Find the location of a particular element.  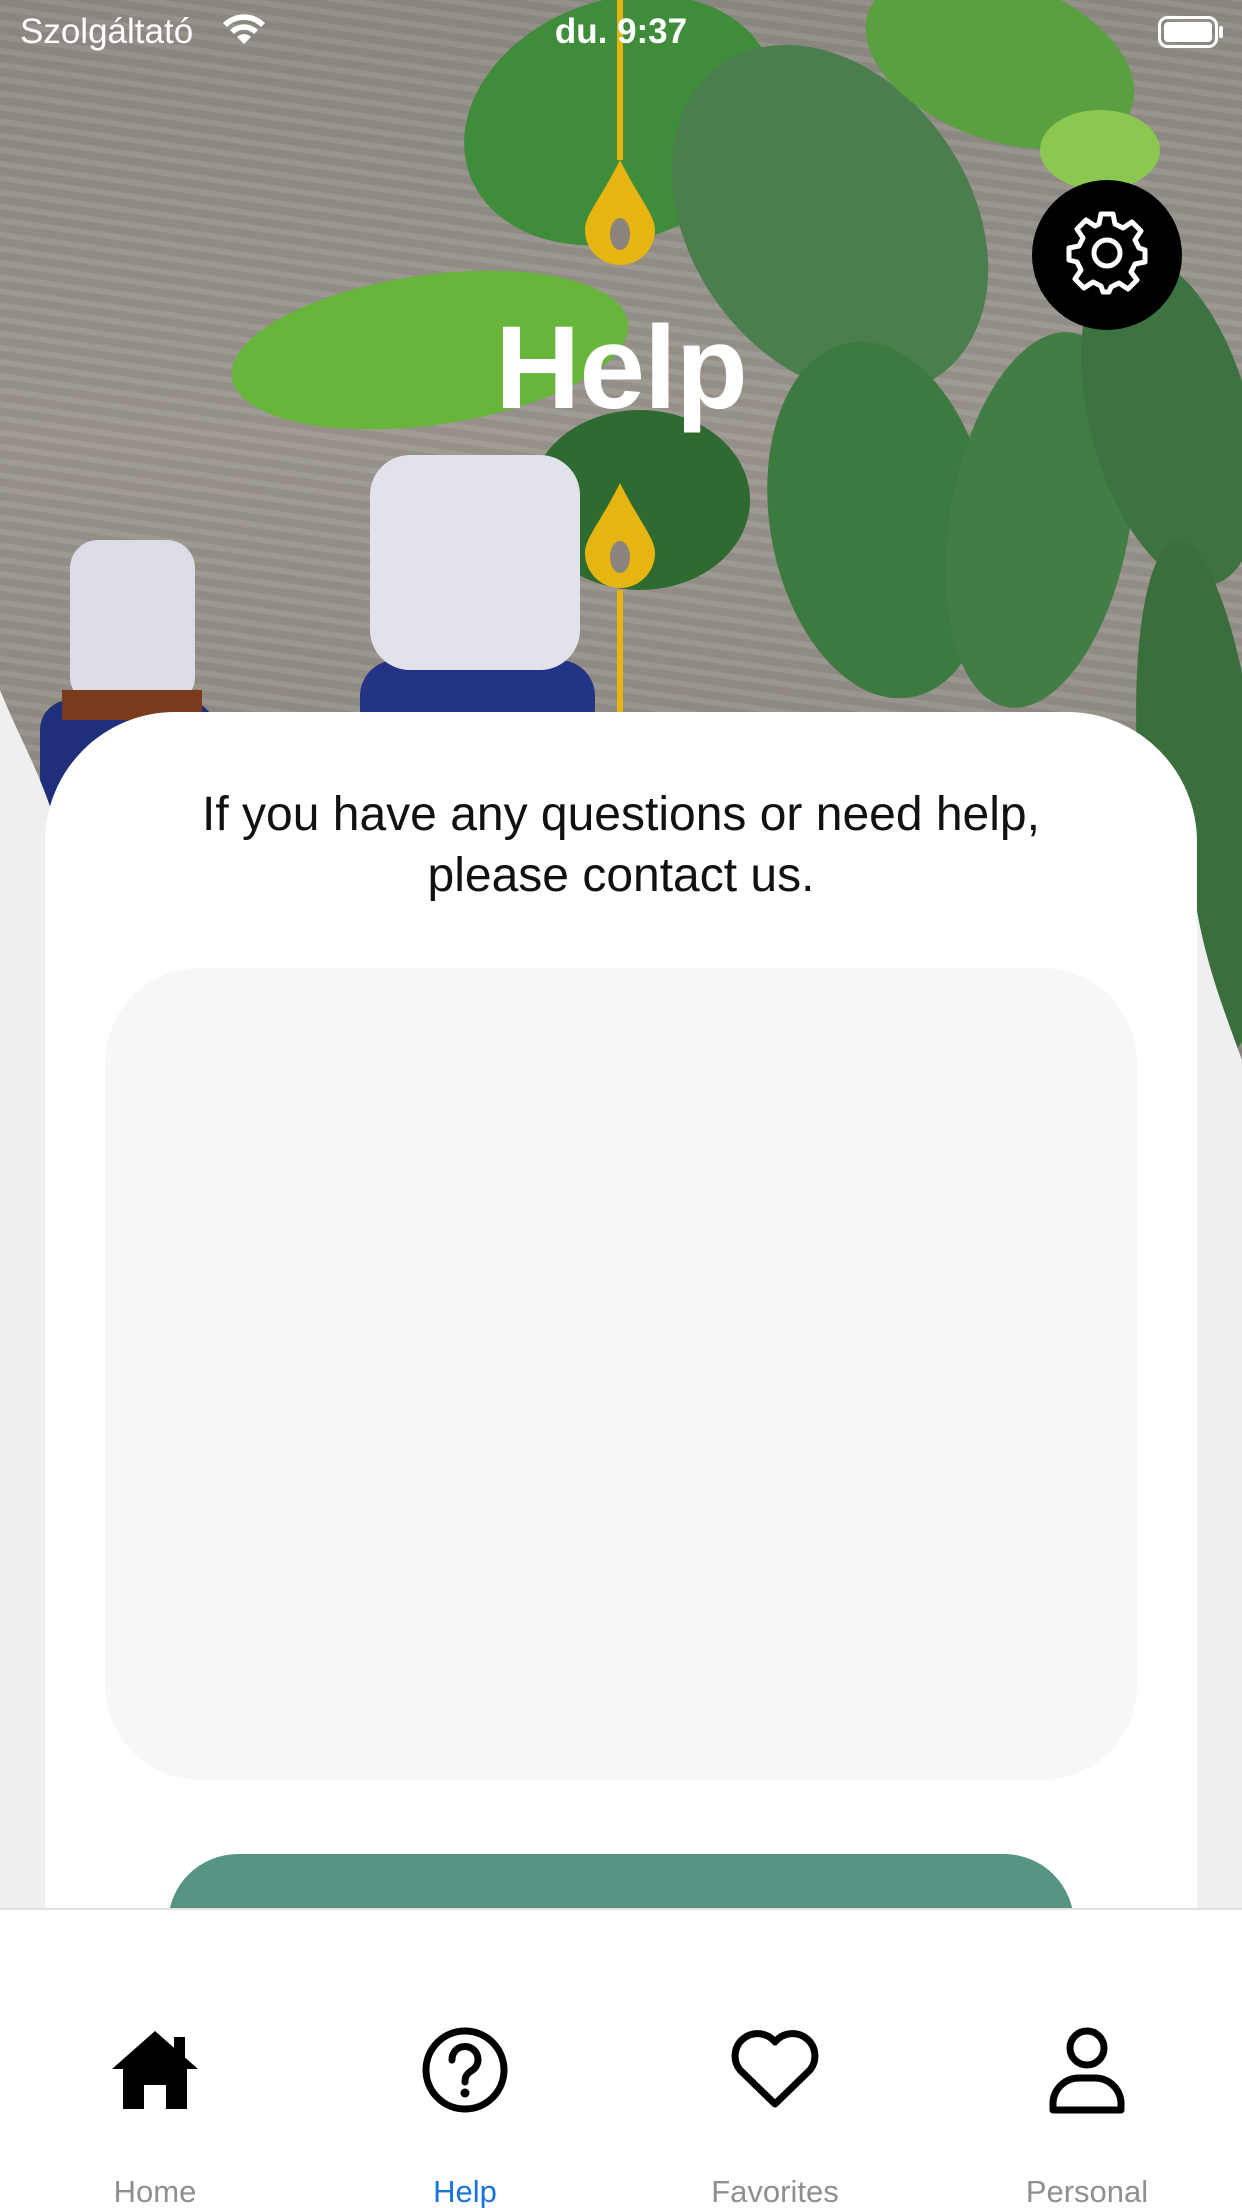

tab-help: Help is located at coordinates (465, 2059).